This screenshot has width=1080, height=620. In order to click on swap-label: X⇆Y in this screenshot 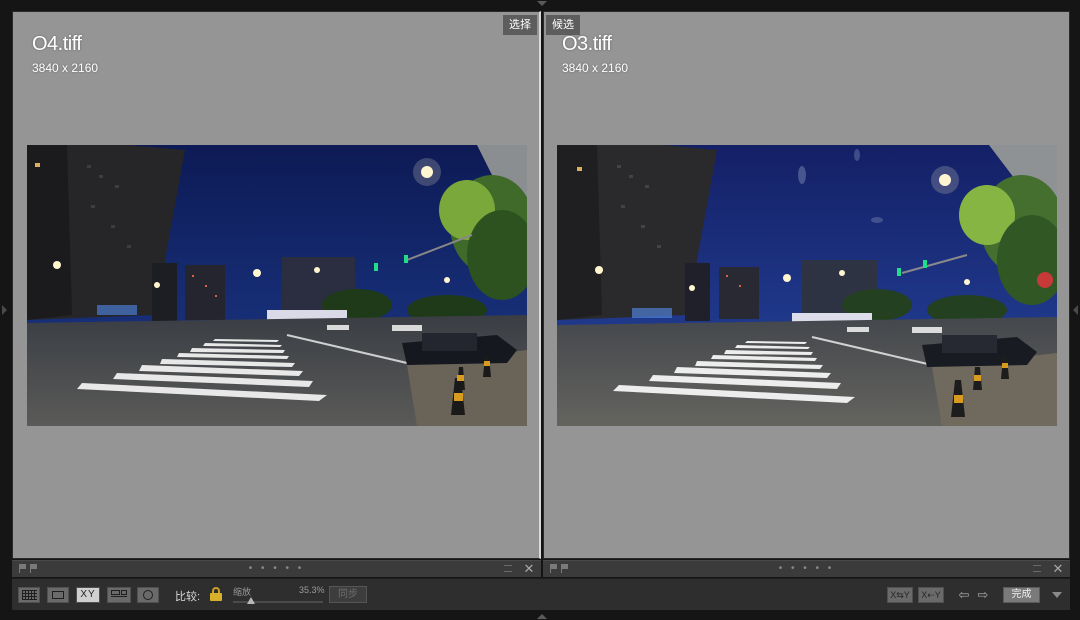, I will do `click(900, 595)`.